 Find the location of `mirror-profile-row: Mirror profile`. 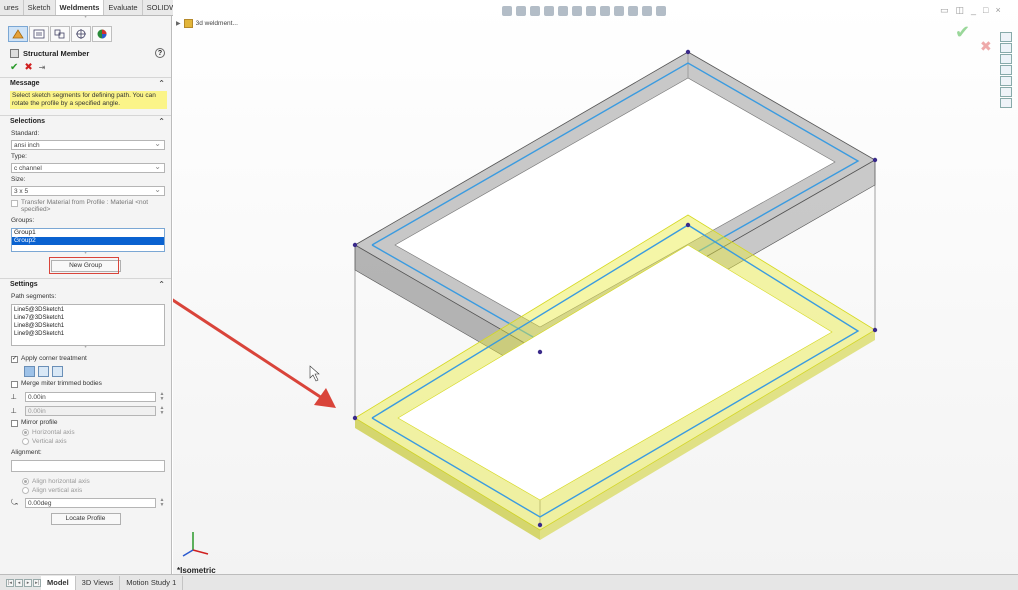

mirror-profile-row: Mirror profile is located at coordinates (85, 421).